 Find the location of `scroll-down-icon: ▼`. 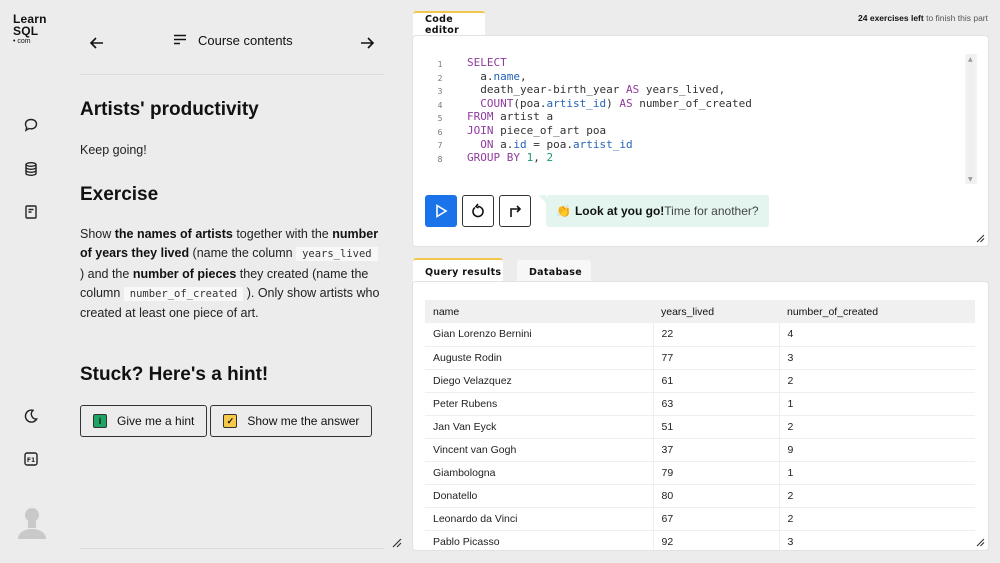

scroll-down-icon: ▼ is located at coordinates (970, 179).